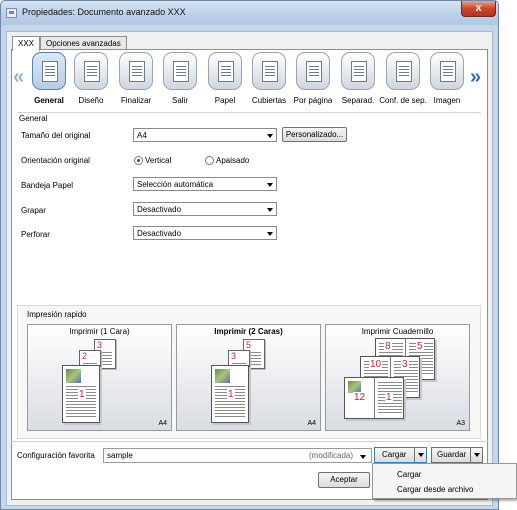 The width and height of the screenshot is (517, 510). What do you see at coordinates (248, 331) in the screenshot?
I see `card-title: Imprimir (2 Caras)` at bounding box center [248, 331].